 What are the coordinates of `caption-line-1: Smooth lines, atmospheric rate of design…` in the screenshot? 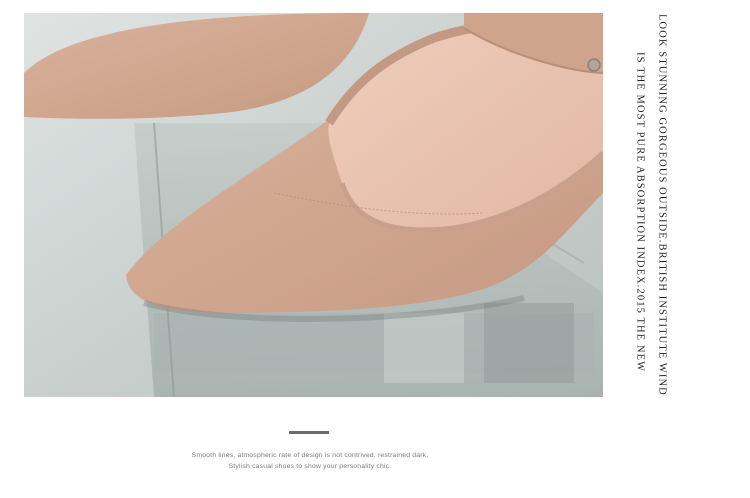 It's located at (310, 455).